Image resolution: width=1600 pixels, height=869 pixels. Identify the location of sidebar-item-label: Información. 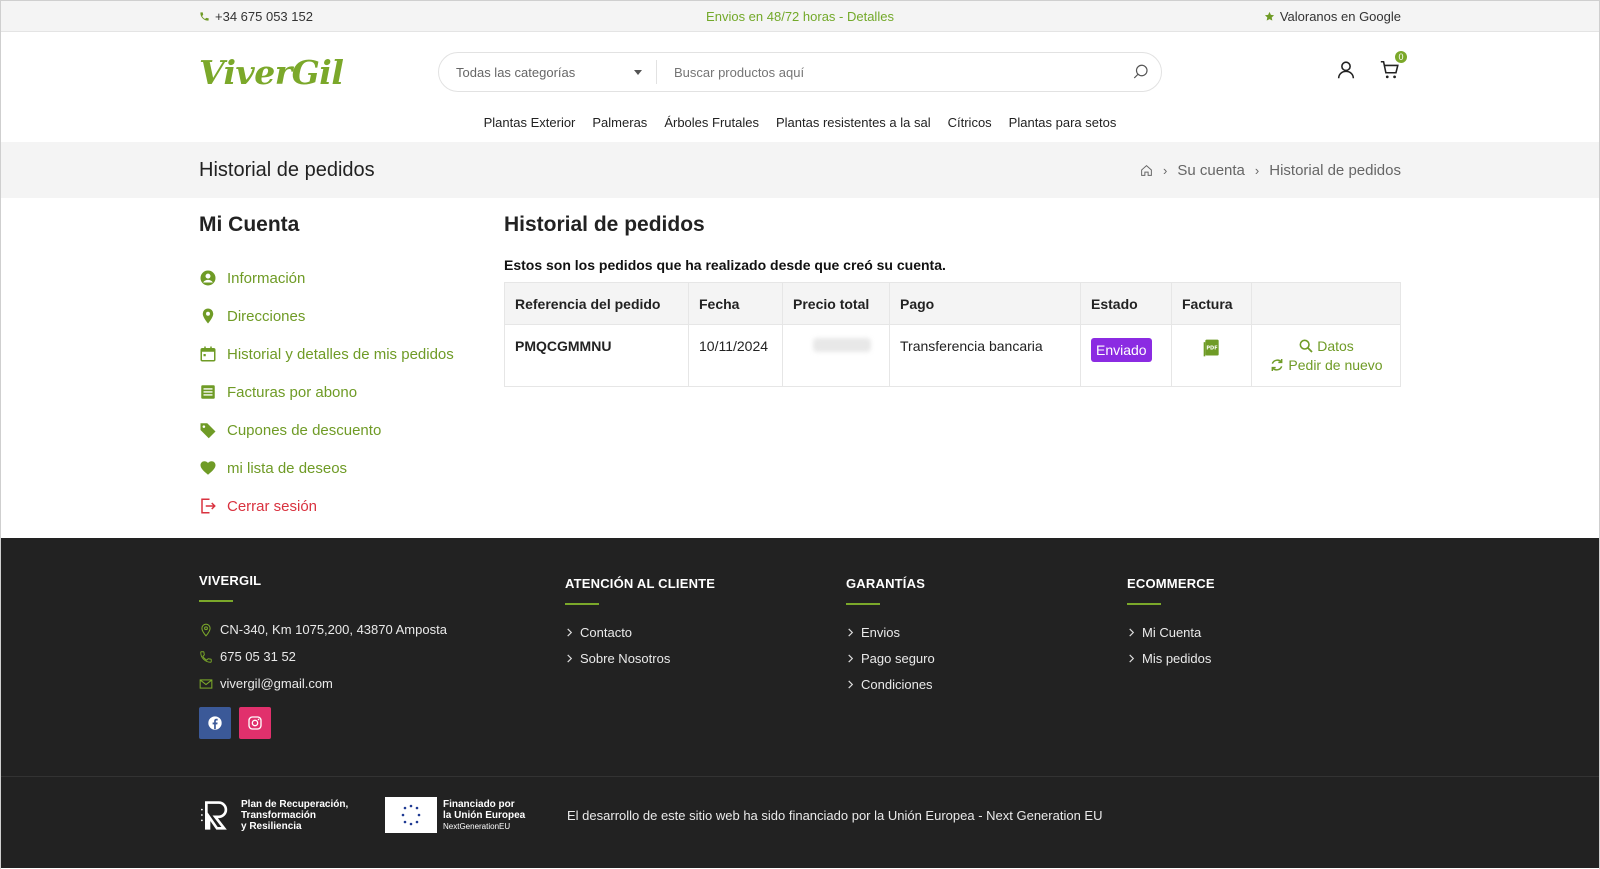
(266, 278).